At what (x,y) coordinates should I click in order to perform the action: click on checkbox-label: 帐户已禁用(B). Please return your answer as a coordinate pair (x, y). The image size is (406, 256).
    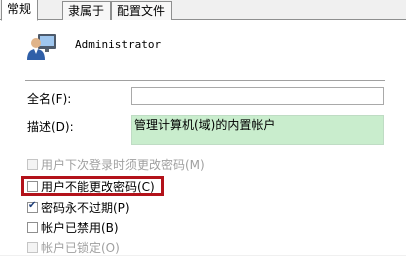
    Looking at the image, I should click on (80, 227).